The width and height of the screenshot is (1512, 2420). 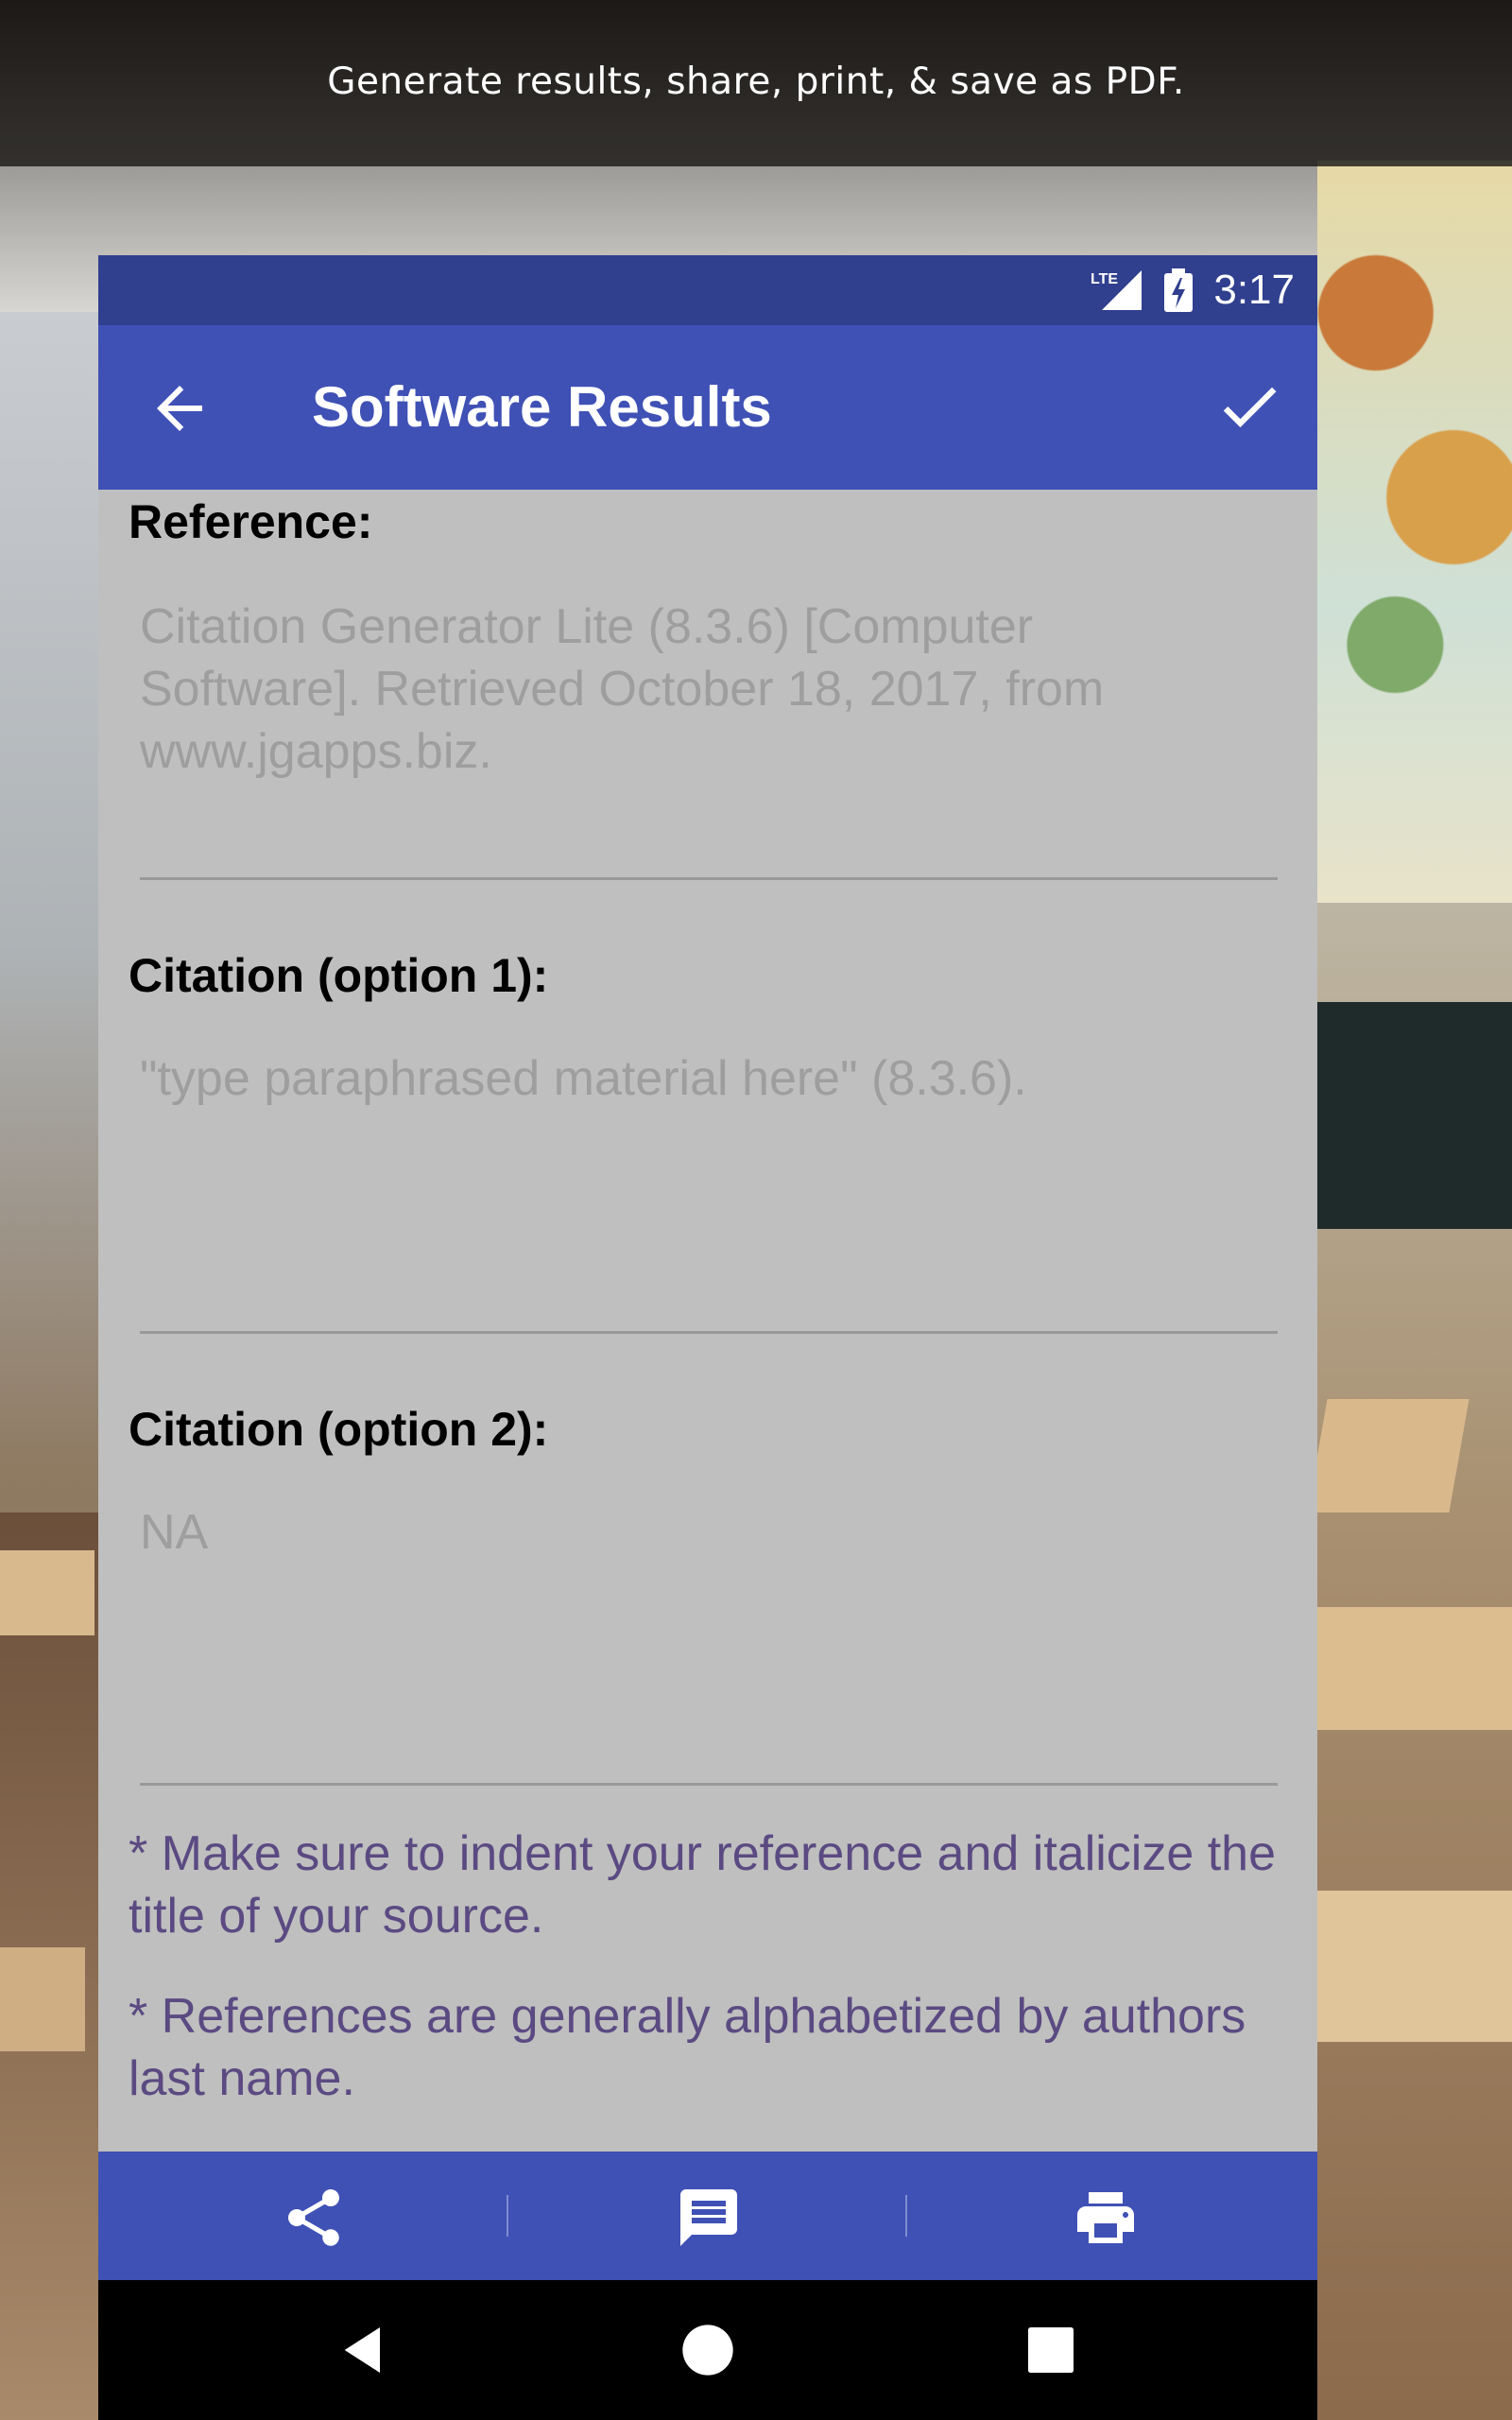 I want to click on status-time: 3:17, so click(x=1254, y=290).